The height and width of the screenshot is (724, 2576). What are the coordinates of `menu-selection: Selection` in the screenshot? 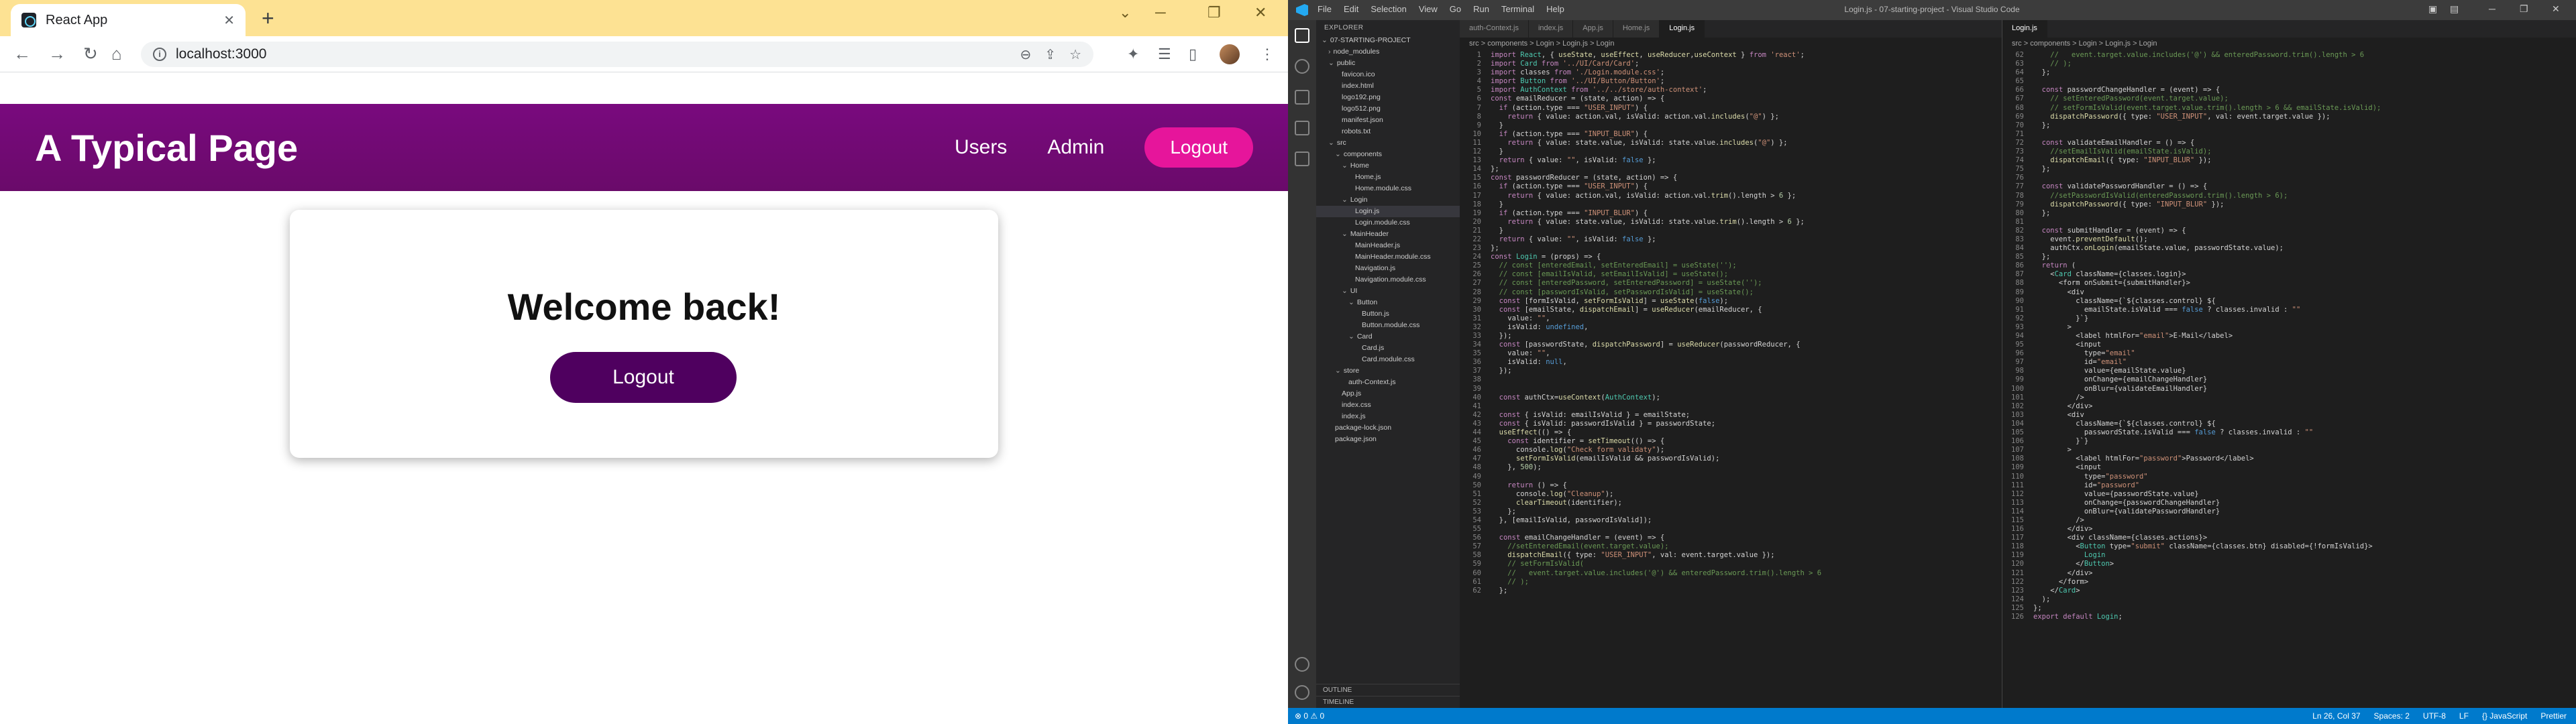 It's located at (1388, 9).